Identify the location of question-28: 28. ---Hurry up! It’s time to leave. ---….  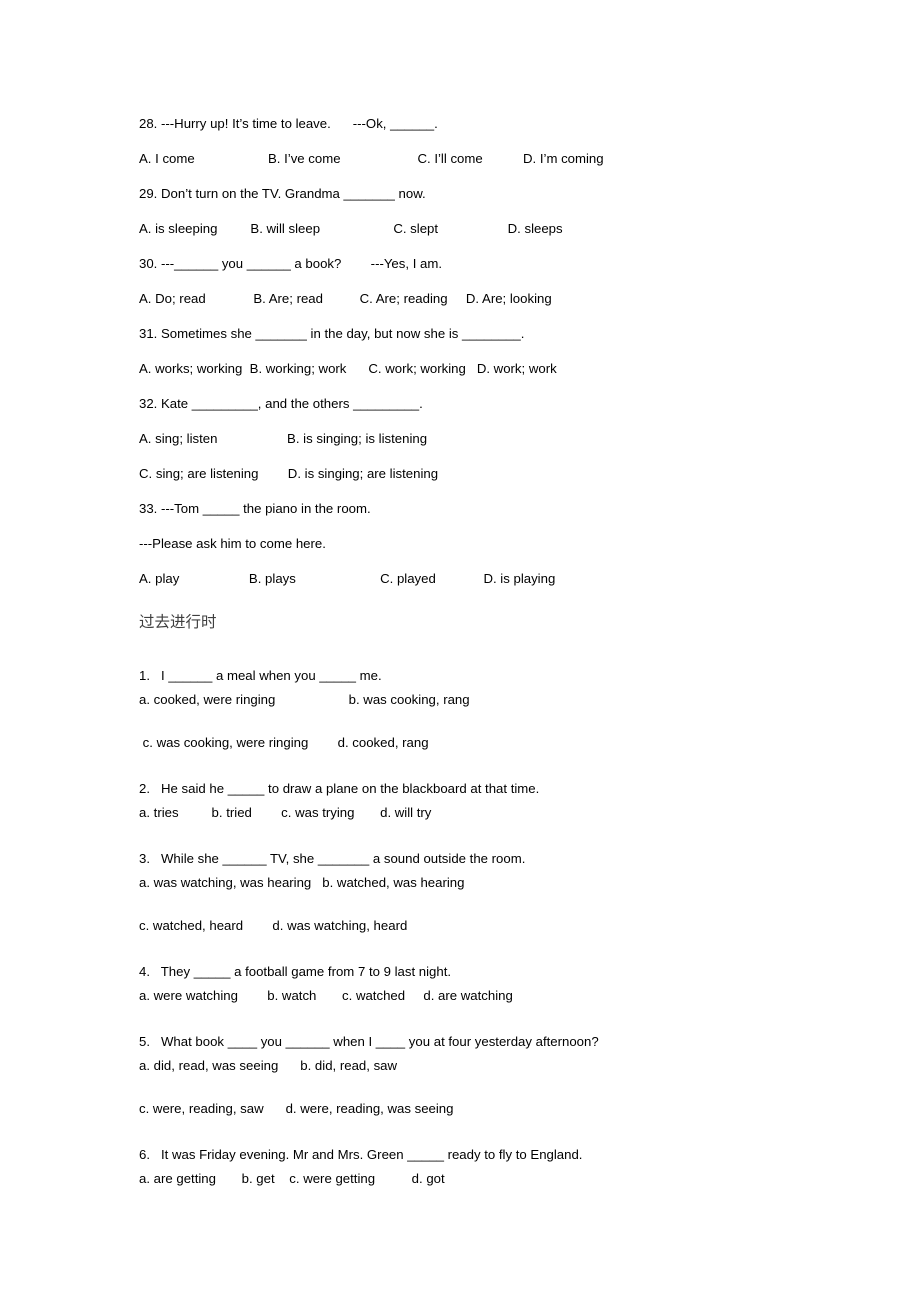
(489, 141).